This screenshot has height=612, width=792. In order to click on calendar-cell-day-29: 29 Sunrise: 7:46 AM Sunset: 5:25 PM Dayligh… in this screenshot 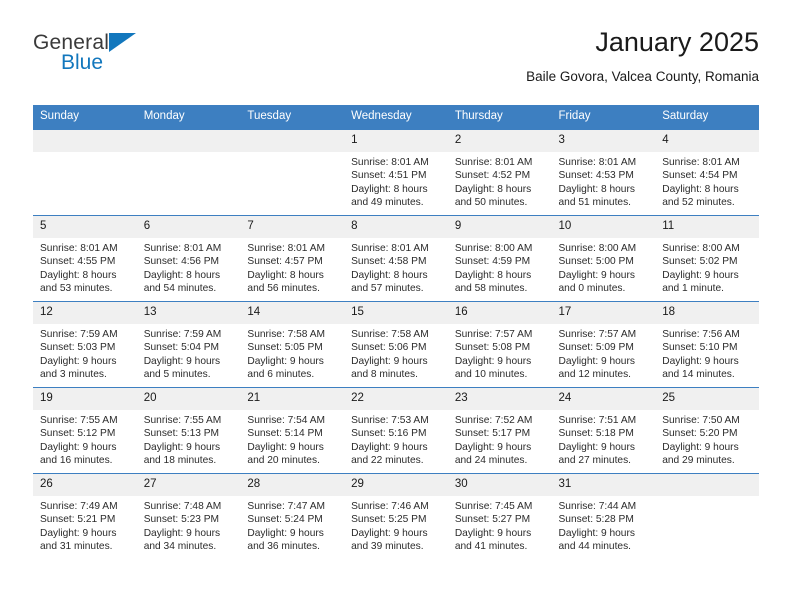, I will do `click(396, 516)`.